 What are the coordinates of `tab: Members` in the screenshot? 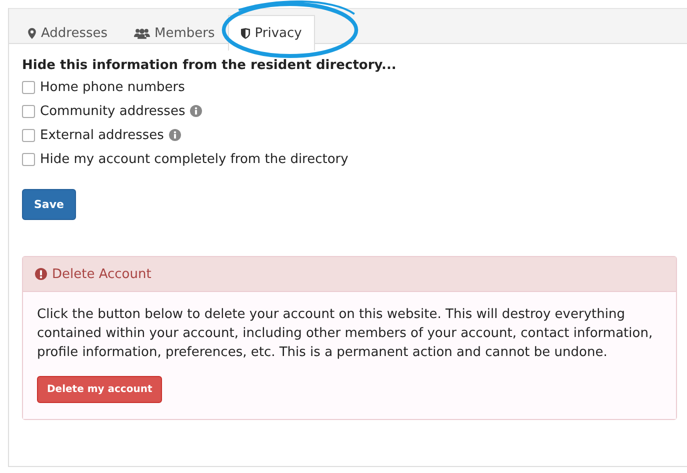 It's located at (174, 33).